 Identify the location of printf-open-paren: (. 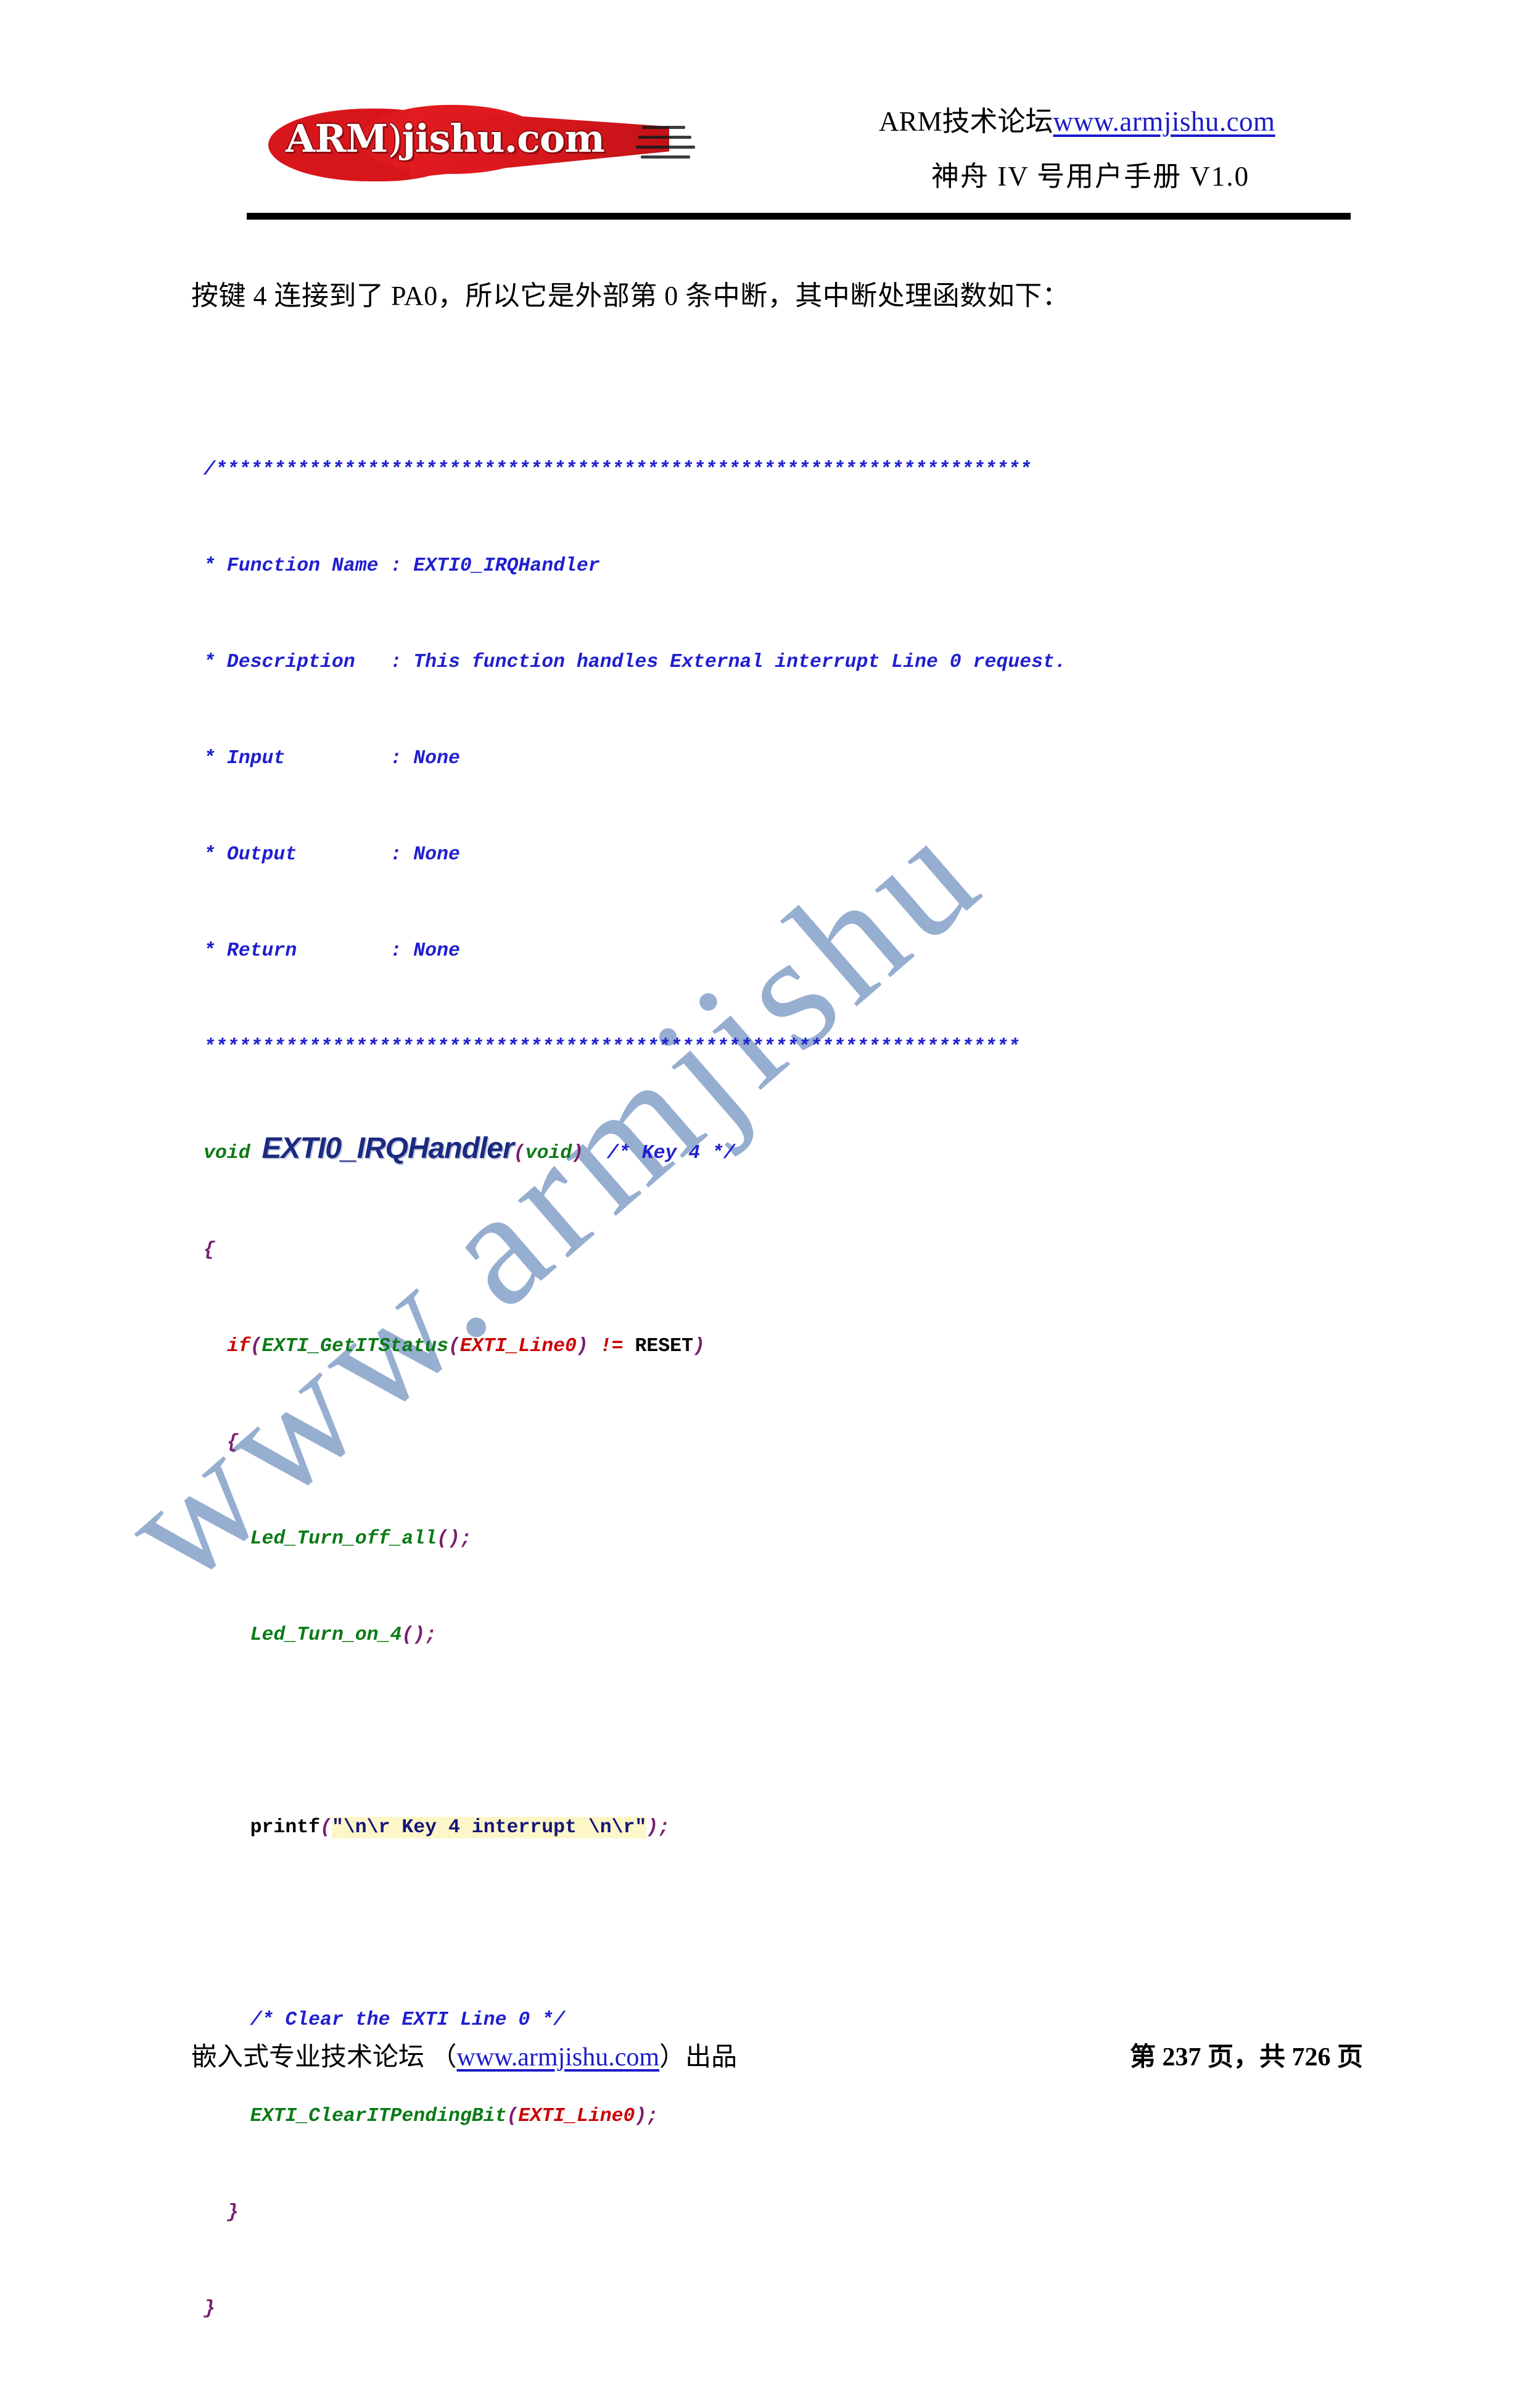
(326, 1827).